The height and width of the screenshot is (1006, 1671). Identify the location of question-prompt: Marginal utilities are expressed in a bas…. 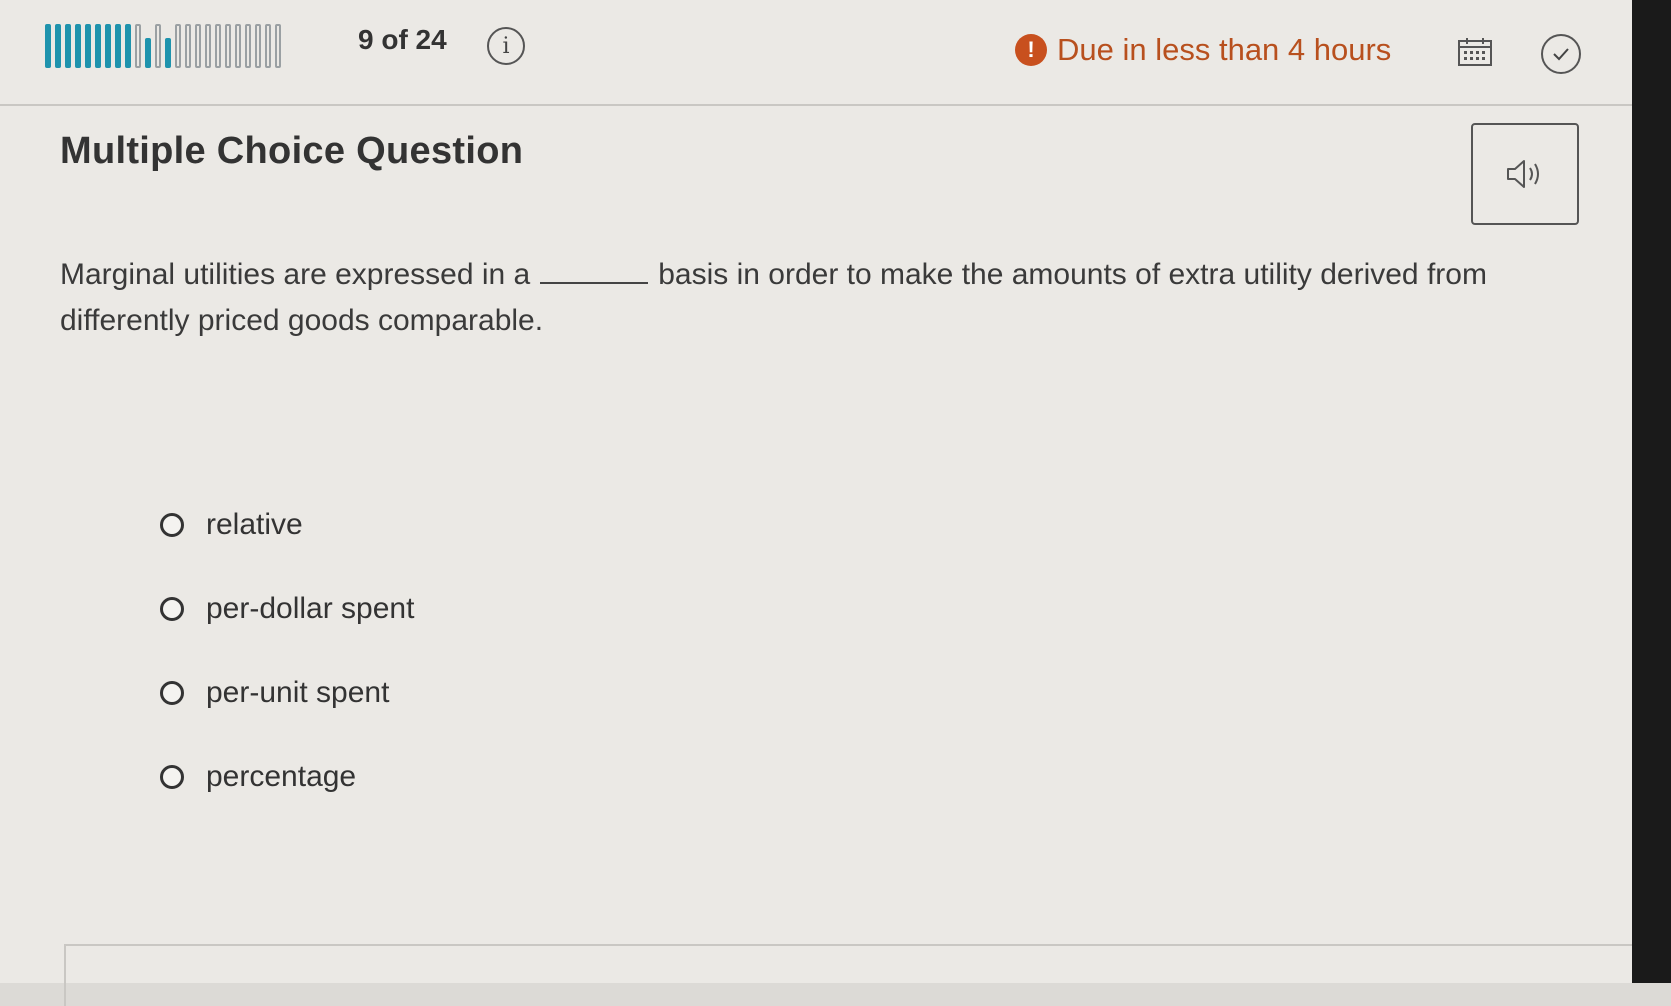
(800, 298).